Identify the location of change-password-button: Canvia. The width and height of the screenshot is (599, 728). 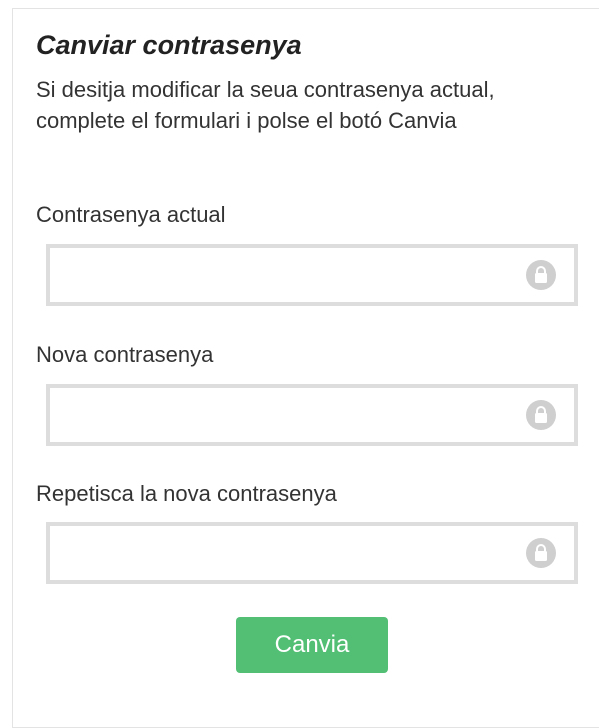
(312, 645).